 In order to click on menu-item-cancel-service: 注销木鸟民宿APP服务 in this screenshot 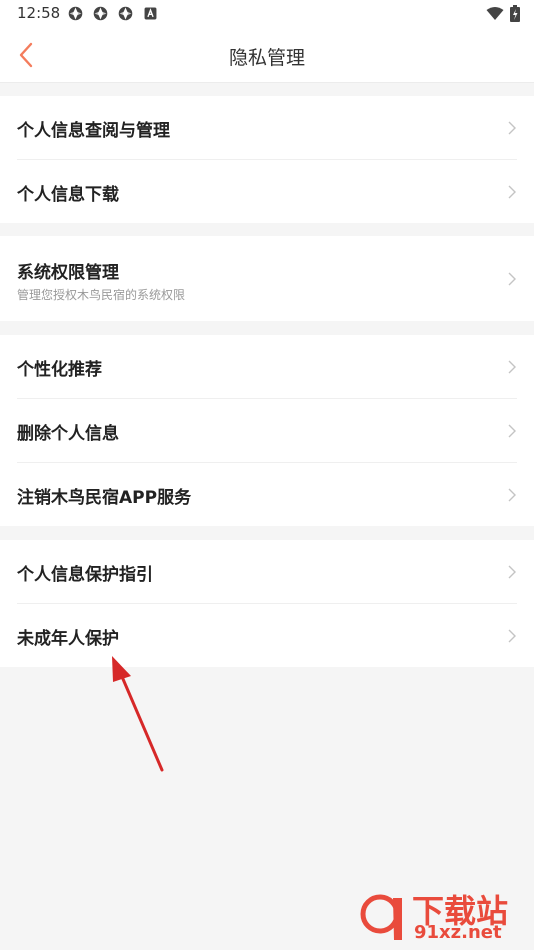, I will do `click(267, 494)`.